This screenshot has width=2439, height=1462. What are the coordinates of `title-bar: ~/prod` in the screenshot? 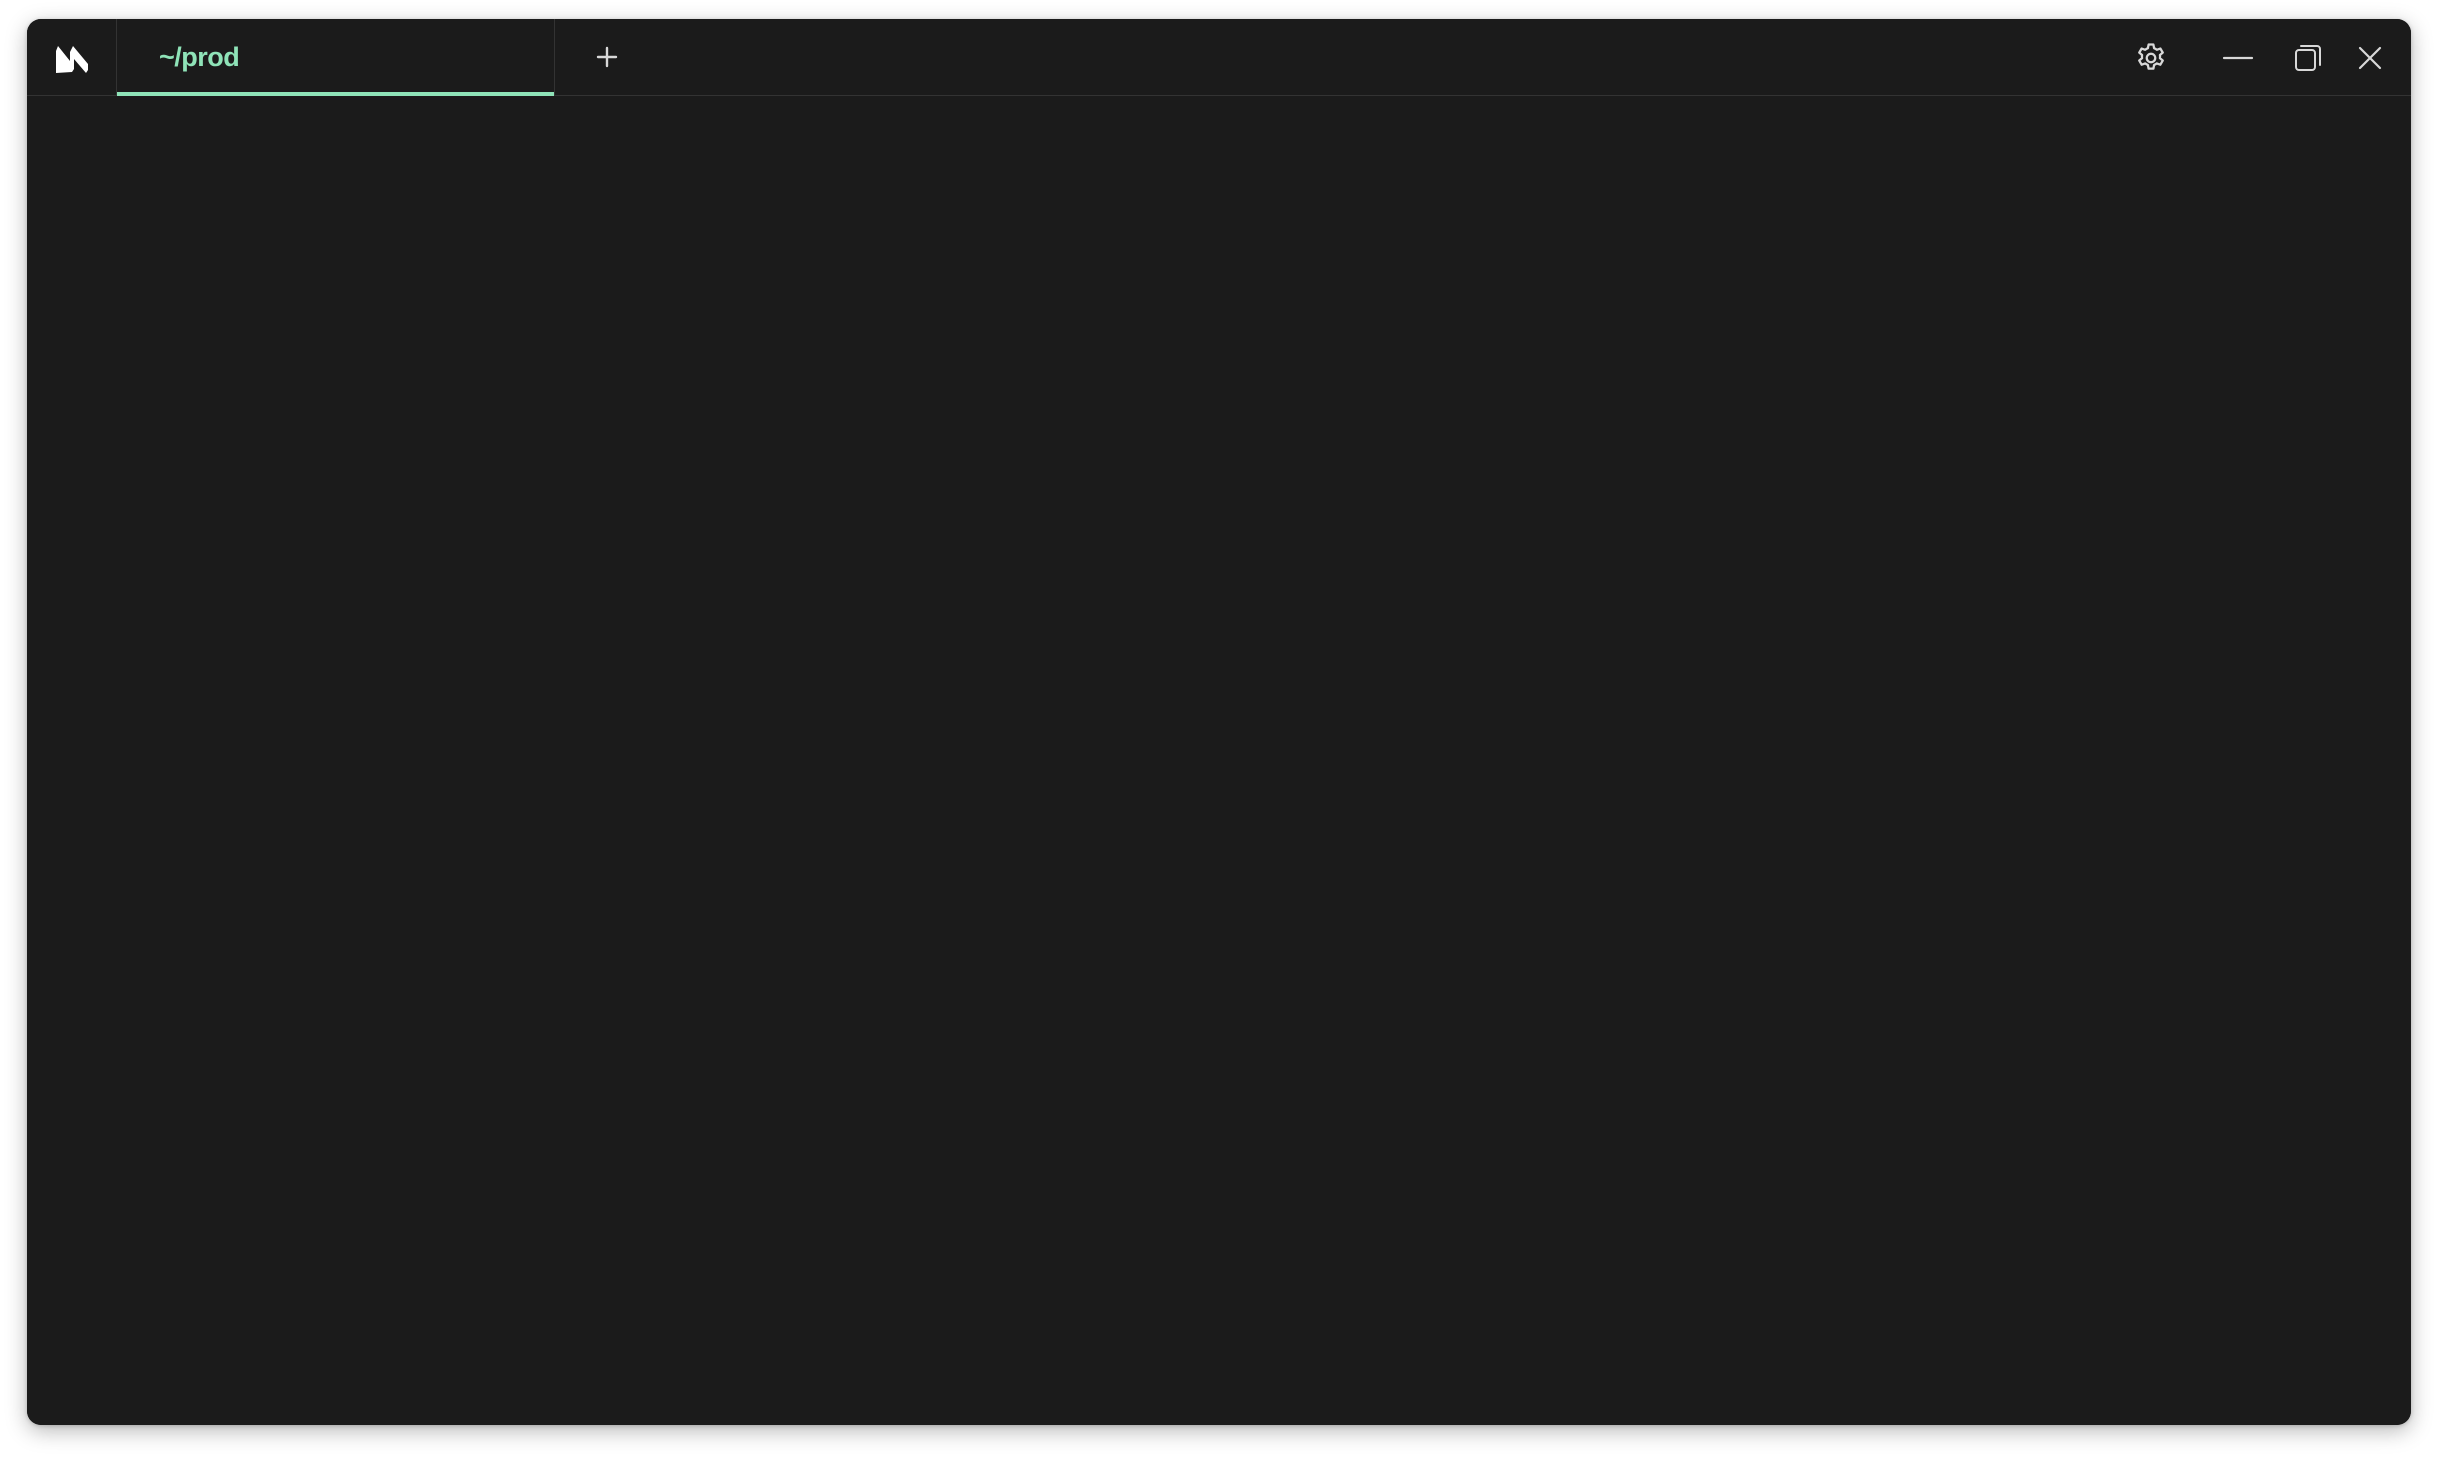 It's located at (1219, 57).